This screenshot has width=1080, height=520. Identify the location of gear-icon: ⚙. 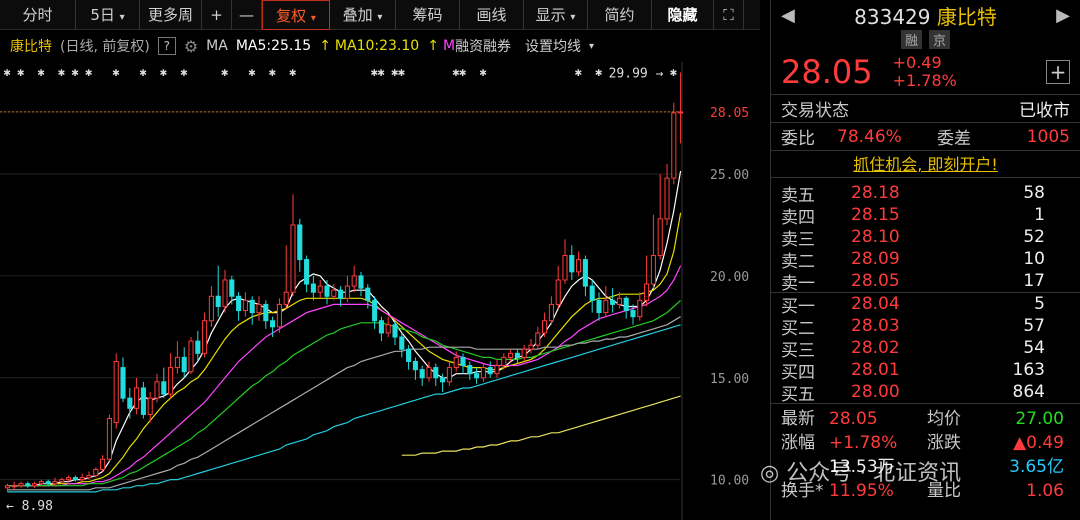
(191, 46).